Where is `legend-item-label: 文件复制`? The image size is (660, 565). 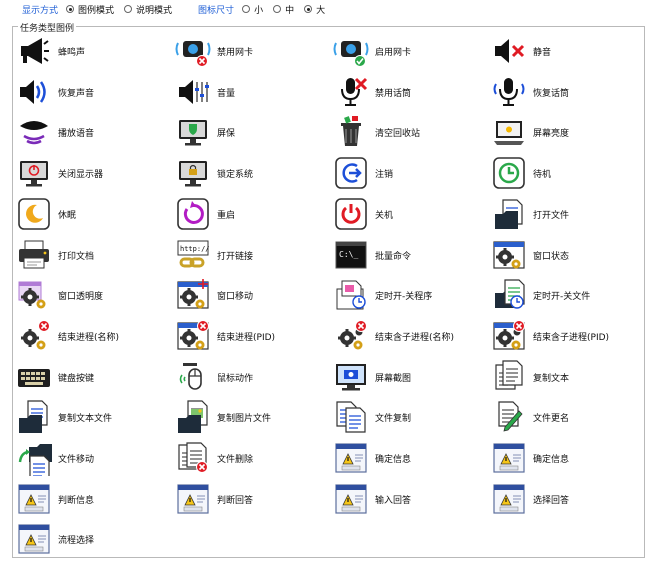
legend-item-label: 文件复制 is located at coordinates (393, 418).